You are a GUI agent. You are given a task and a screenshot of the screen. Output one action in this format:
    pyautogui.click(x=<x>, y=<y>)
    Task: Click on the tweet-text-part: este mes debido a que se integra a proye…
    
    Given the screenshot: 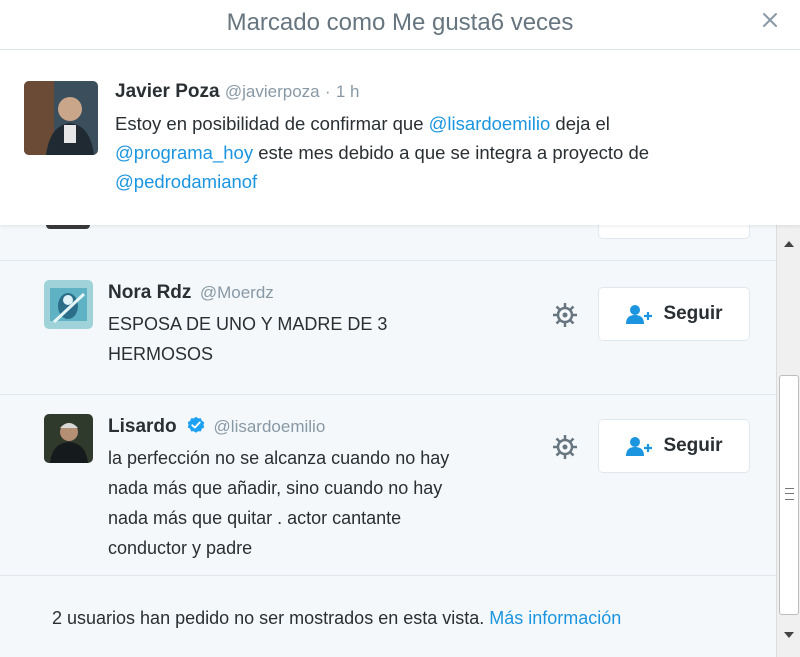 What is the action you would take?
    pyautogui.click(x=451, y=152)
    